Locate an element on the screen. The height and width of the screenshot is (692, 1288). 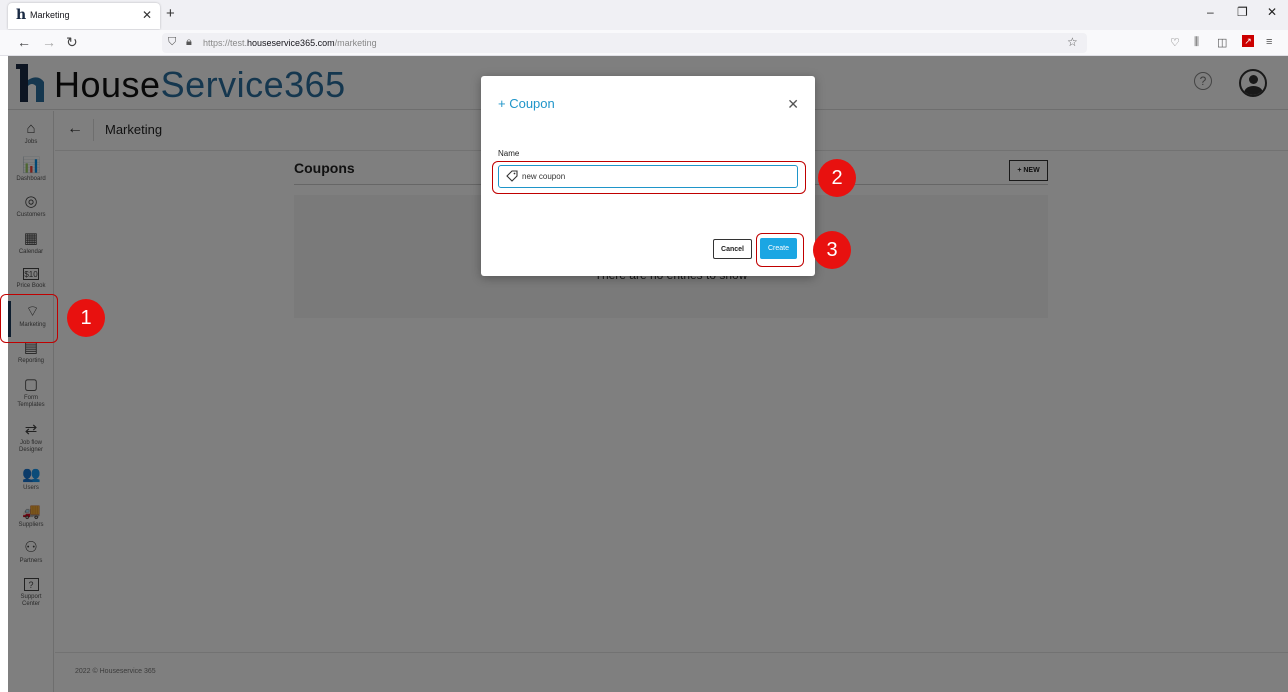
highlight-marketing is located at coordinates (29, 318).